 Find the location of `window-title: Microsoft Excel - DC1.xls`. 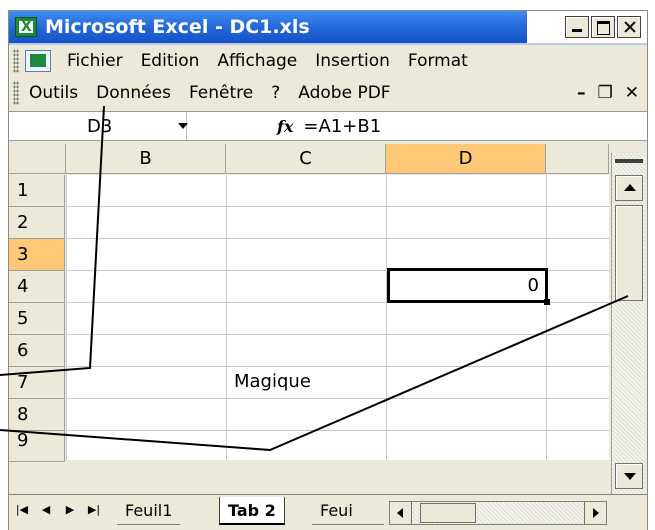

window-title: Microsoft Excel - DC1.xls is located at coordinates (177, 27).